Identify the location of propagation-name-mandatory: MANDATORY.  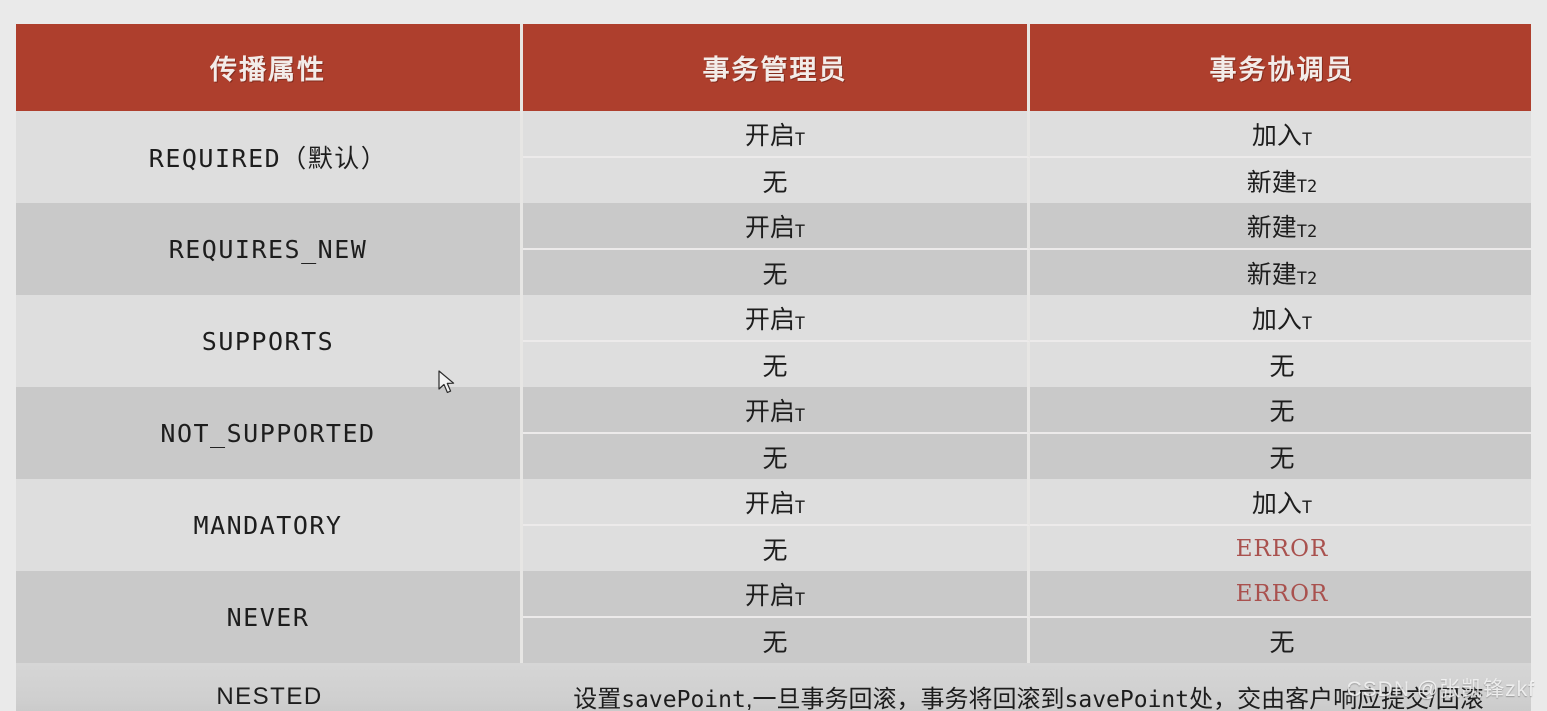
(269, 525).